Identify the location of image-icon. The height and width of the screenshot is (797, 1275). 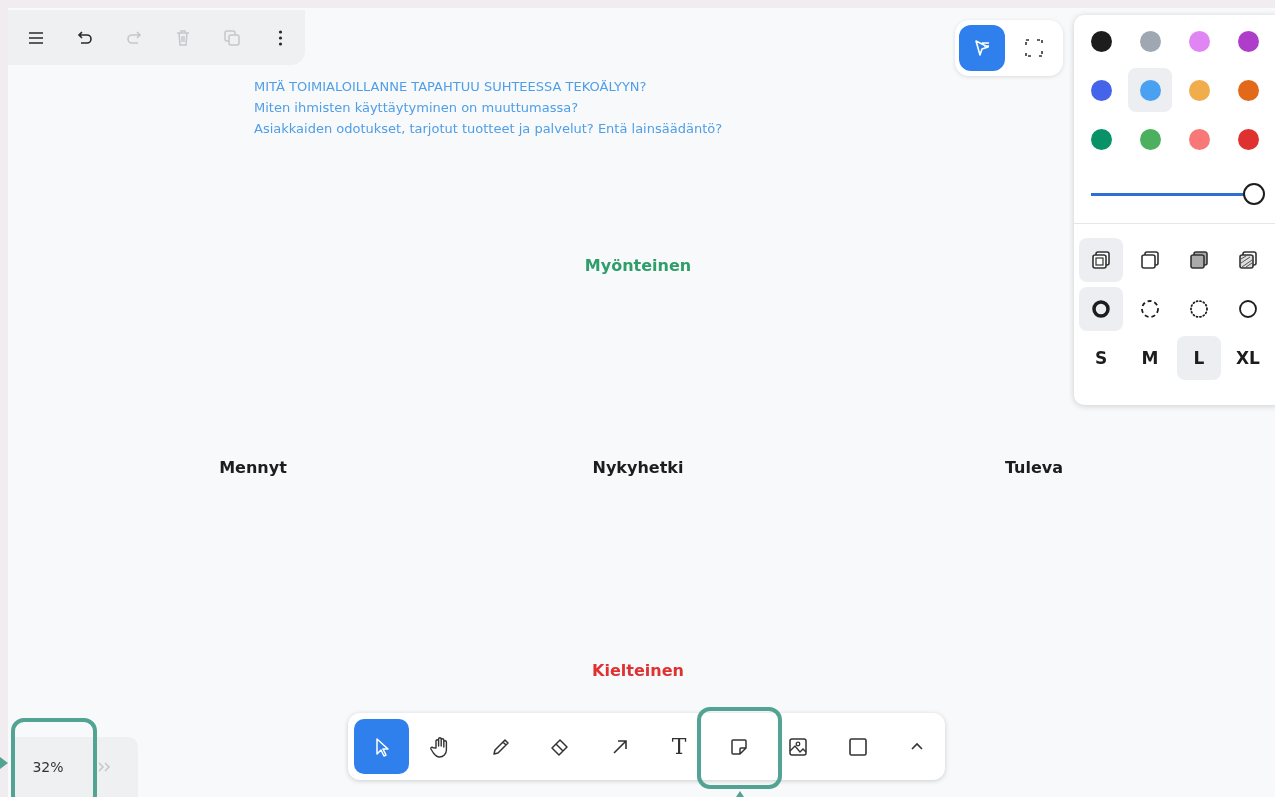
(798, 746).